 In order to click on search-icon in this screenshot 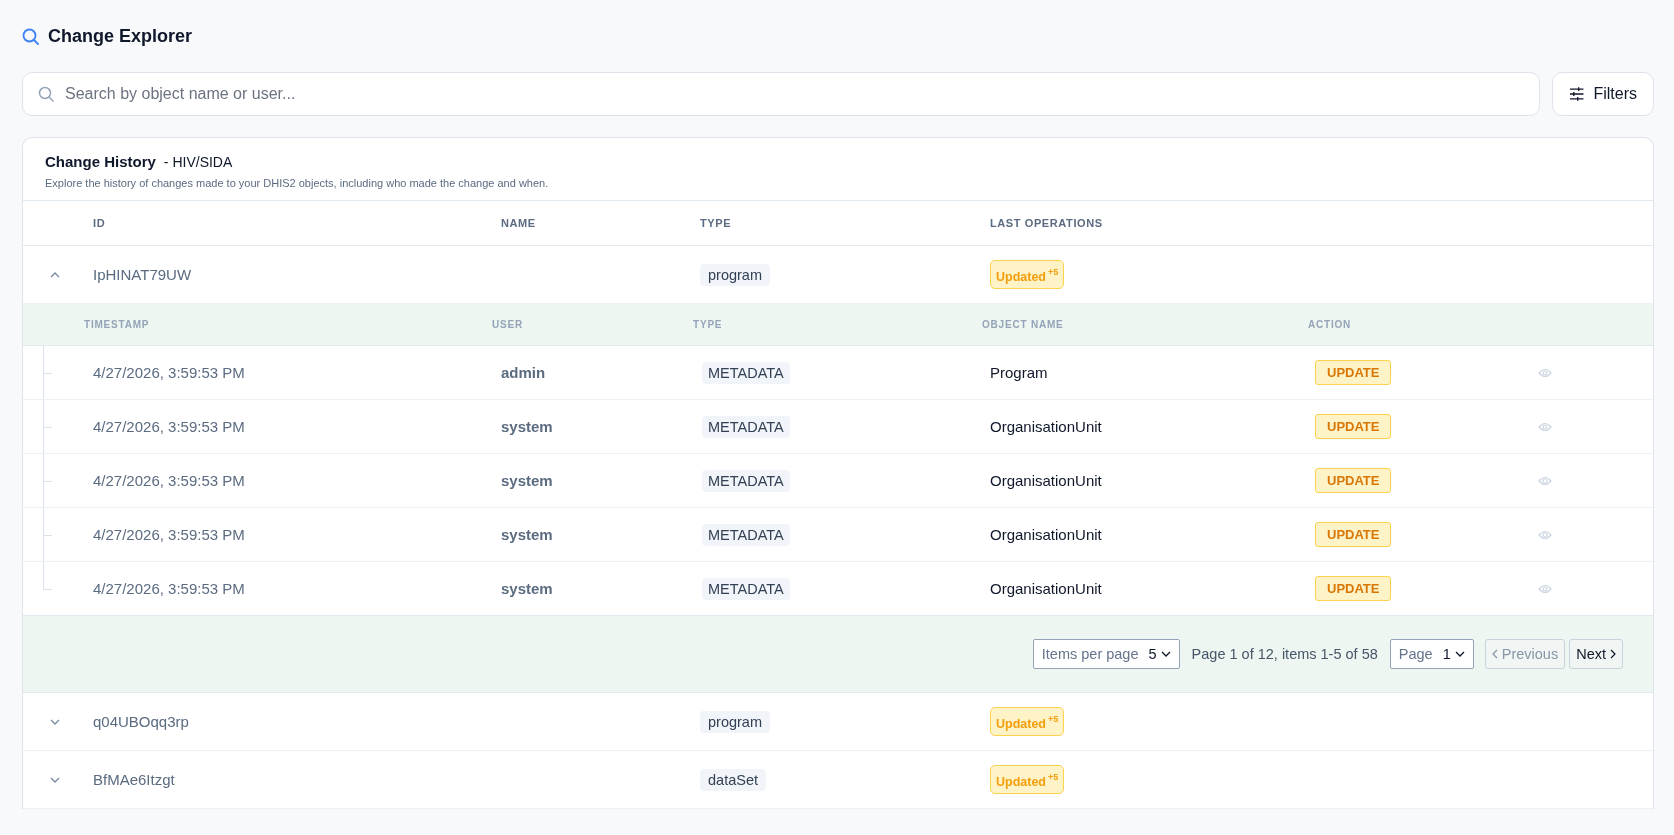, I will do `click(30, 36)`.